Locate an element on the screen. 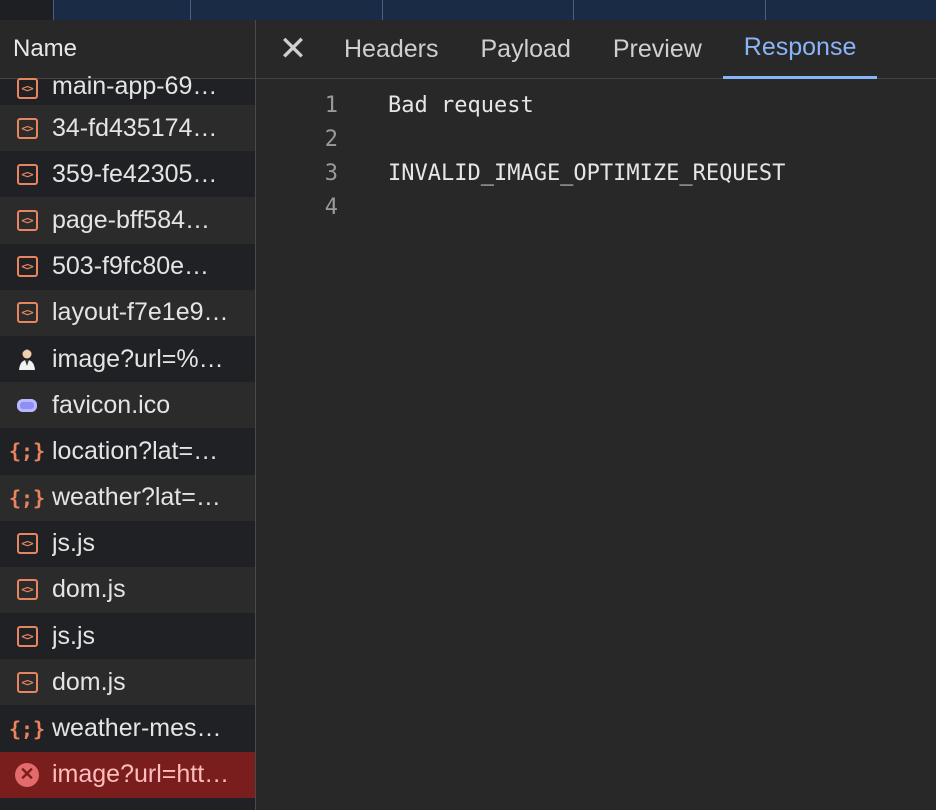  code-line: 1 Bad request is located at coordinates (596, 105).